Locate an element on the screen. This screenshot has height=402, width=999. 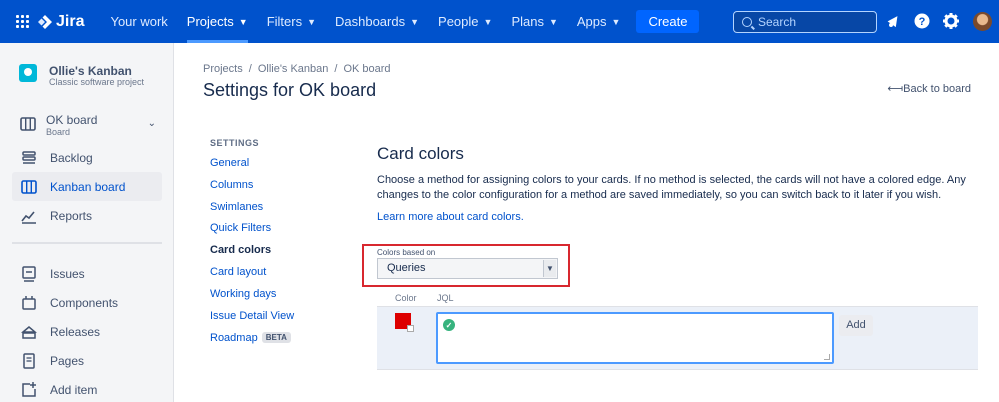
resize-handle is located at coordinates (827, 357).